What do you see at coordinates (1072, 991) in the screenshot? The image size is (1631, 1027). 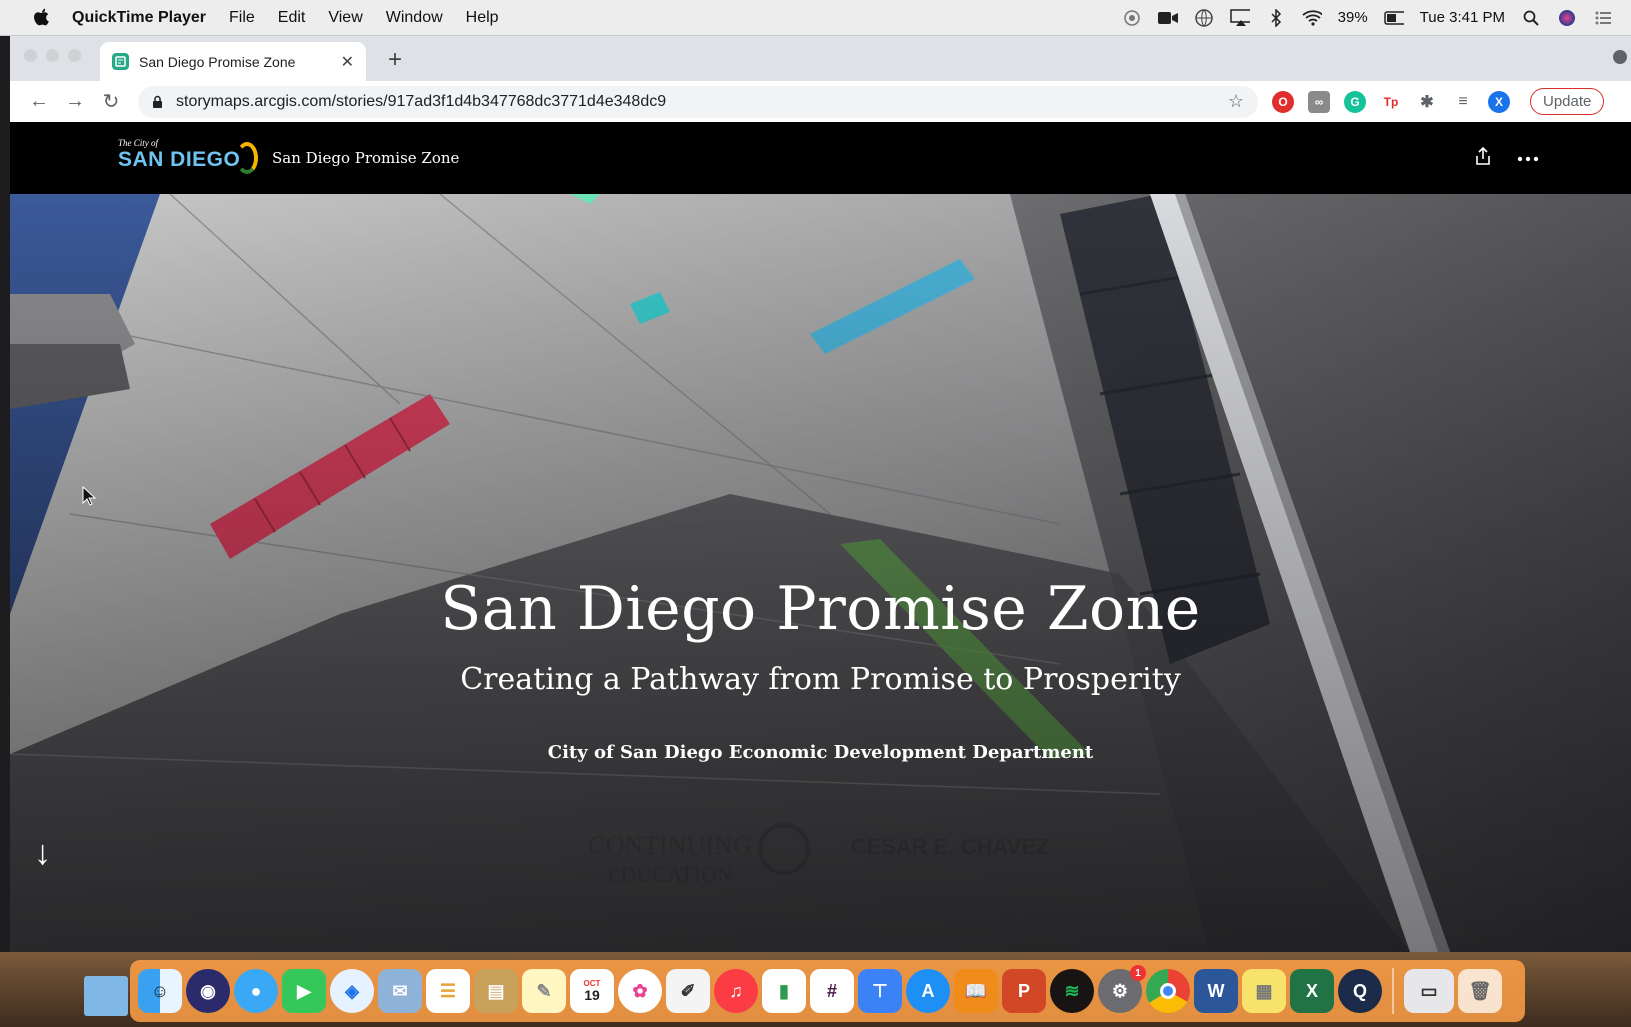 I see `spotify-icon: ≋` at bounding box center [1072, 991].